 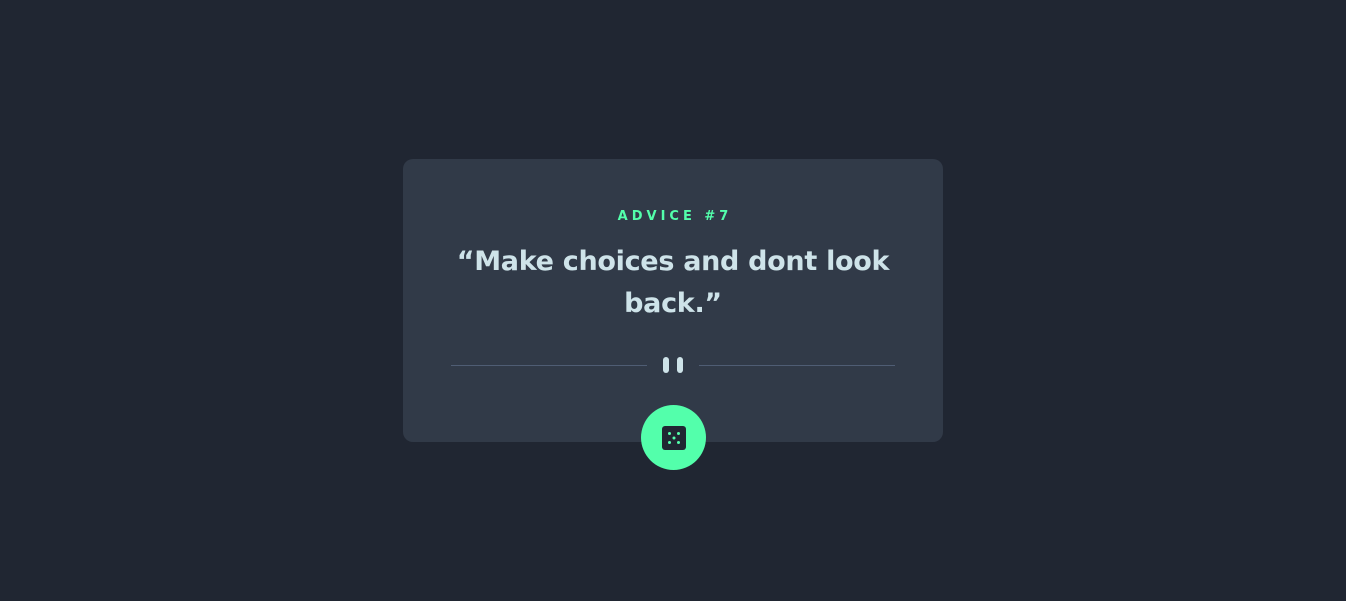 I want to click on generate-advice-button, so click(x=673, y=437).